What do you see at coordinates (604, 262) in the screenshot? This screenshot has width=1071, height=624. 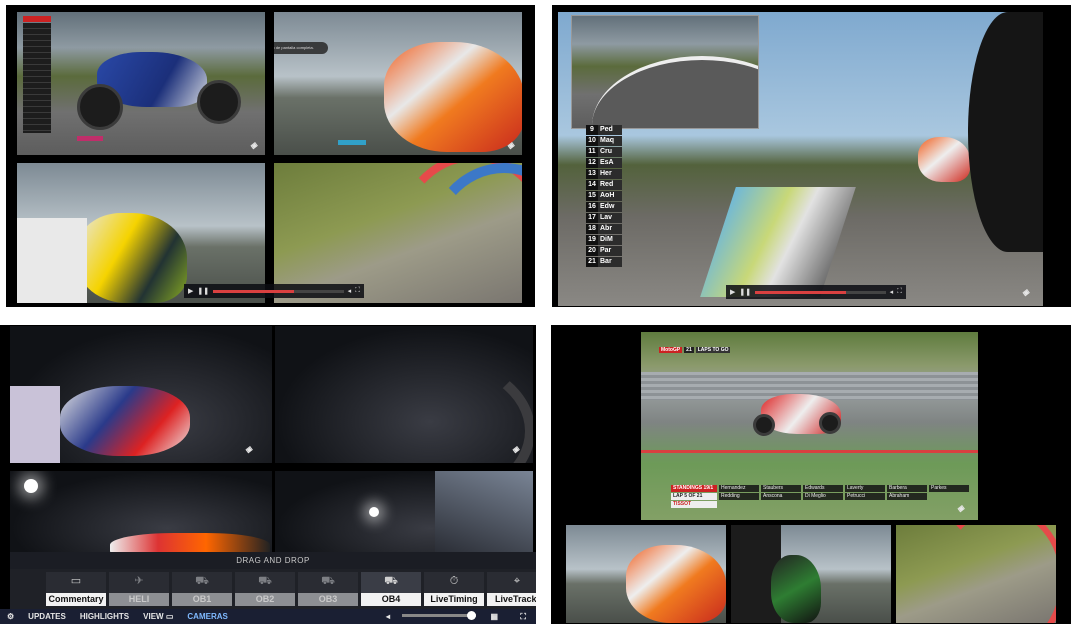 I see `tower-row: 21 Bar` at bounding box center [604, 262].